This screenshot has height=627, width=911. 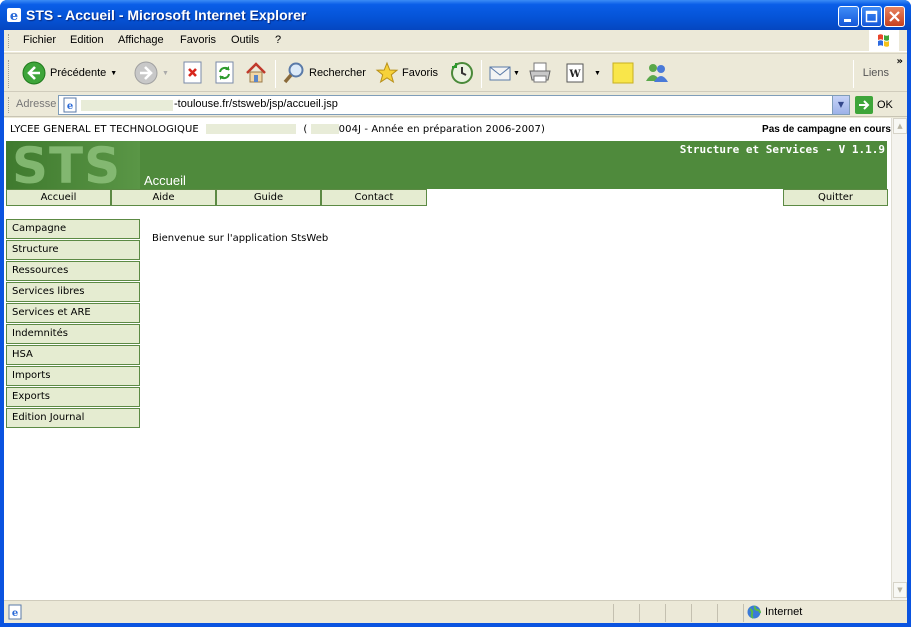 I want to click on print-button, so click(x=540, y=73).